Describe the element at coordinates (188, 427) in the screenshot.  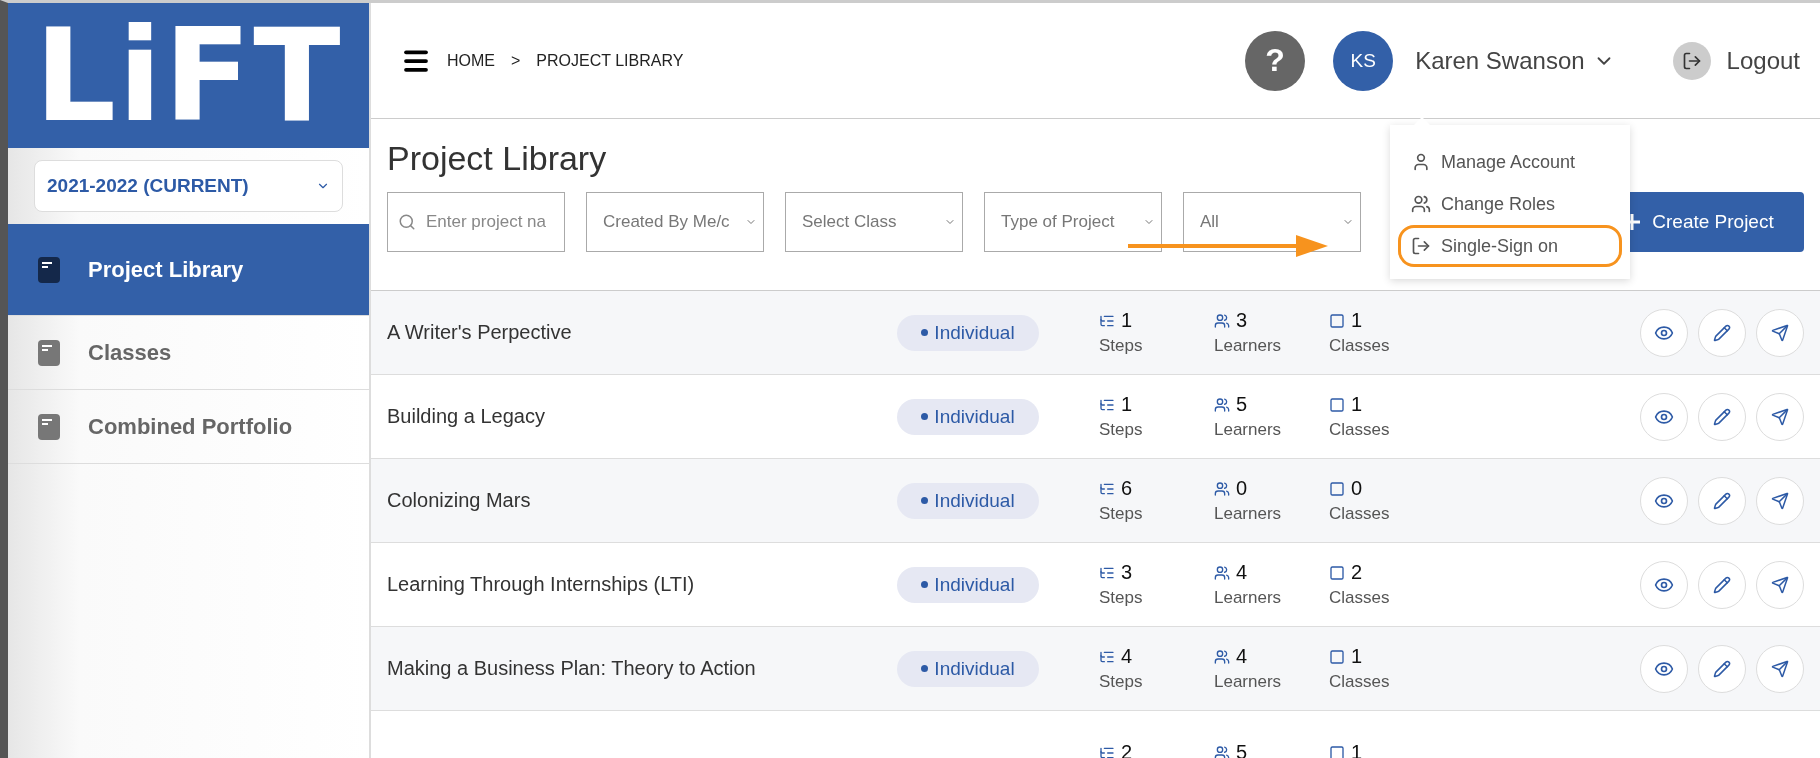
I see `sidebar-item: Combined Portfolio` at that location.